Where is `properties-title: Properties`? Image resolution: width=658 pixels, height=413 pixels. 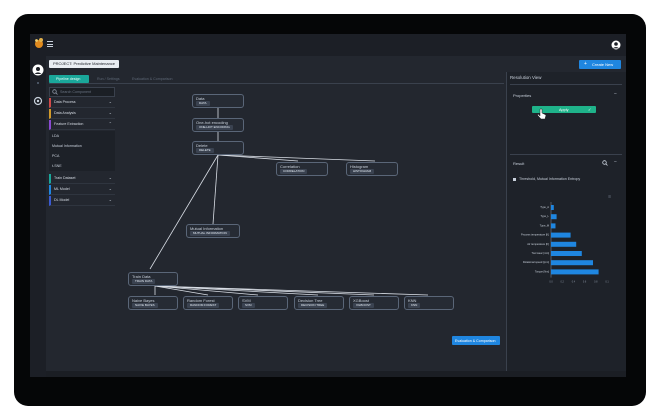
properties-title: Properties is located at coordinates (522, 95).